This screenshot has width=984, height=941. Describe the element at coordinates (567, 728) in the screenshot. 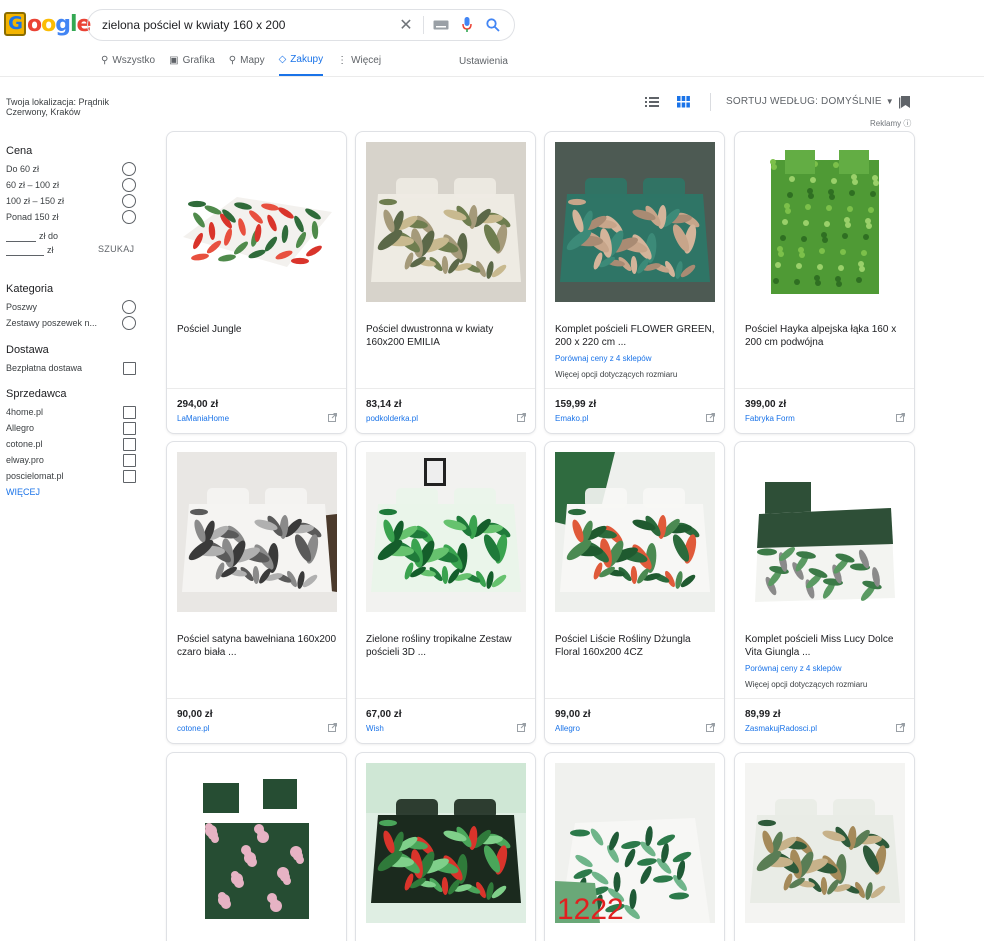

I see `store-link: Allegro` at that location.